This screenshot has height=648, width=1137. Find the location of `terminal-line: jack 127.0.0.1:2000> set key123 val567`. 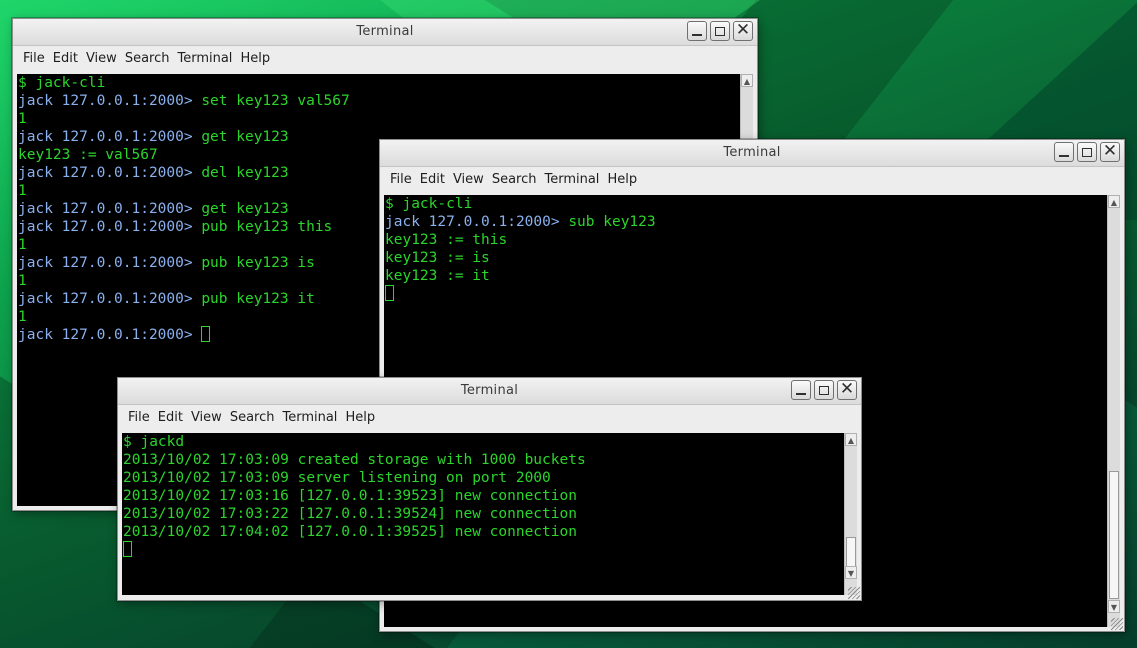

terminal-line: jack 127.0.0.1:2000> set key123 val567 is located at coordinates (378, 101).